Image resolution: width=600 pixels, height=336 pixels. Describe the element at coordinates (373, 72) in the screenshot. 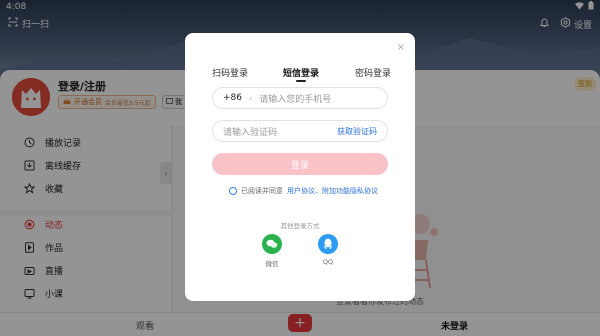

I see `tab-password-login: 密码登录` at that location.